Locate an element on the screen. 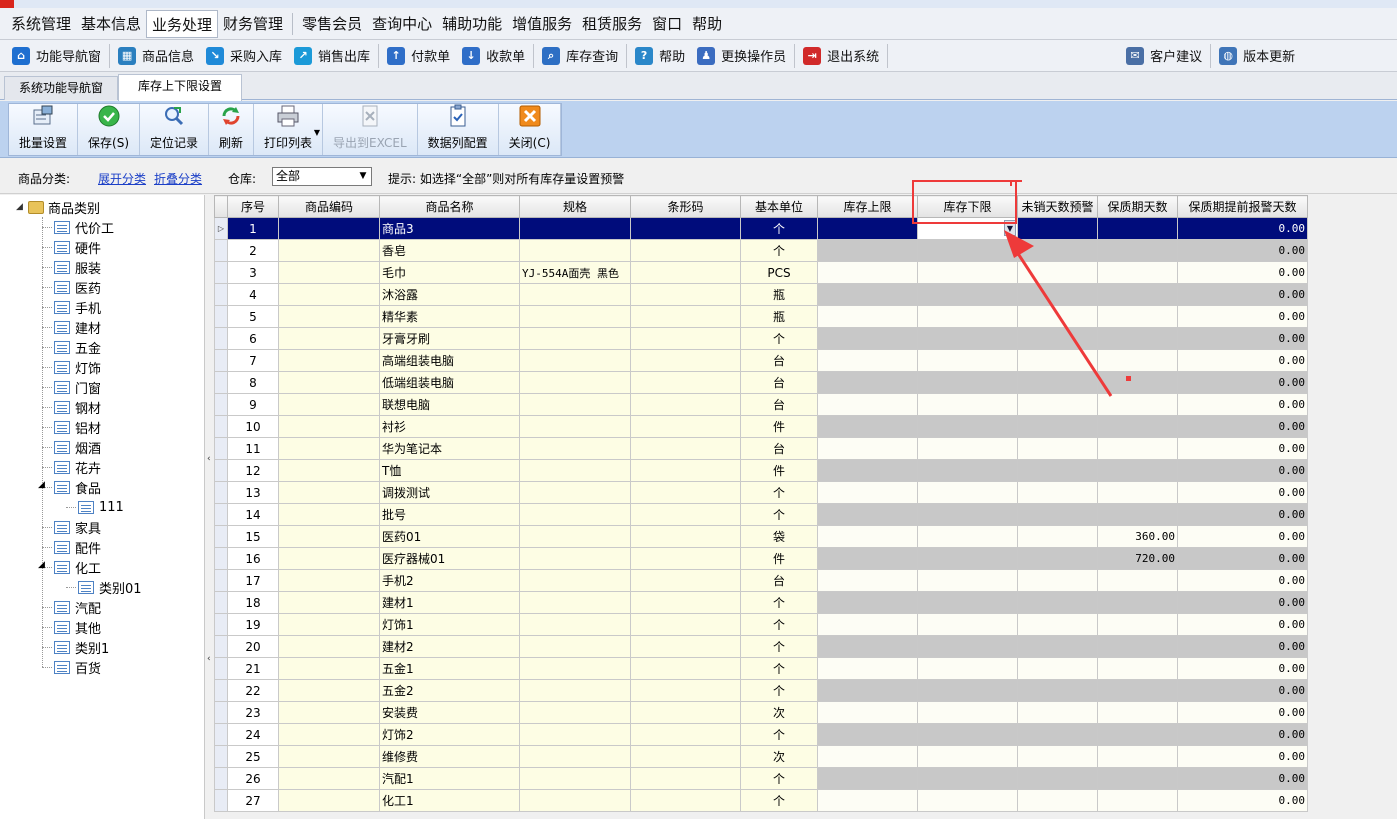 Image resolution: width=1397 pixels, height=819 pixels. menu-item-6: 辅助功能 is located at coordinates (472, 24).